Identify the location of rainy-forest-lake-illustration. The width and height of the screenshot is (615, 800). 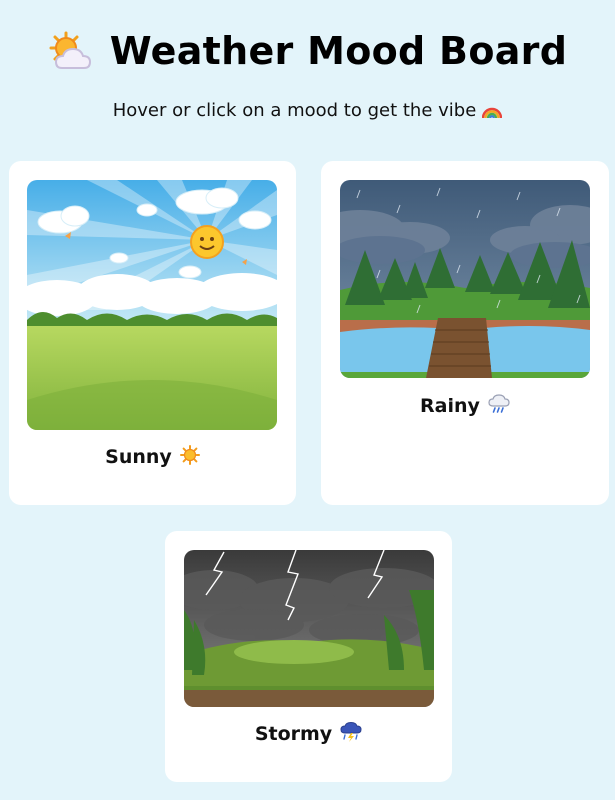
(465, 279).